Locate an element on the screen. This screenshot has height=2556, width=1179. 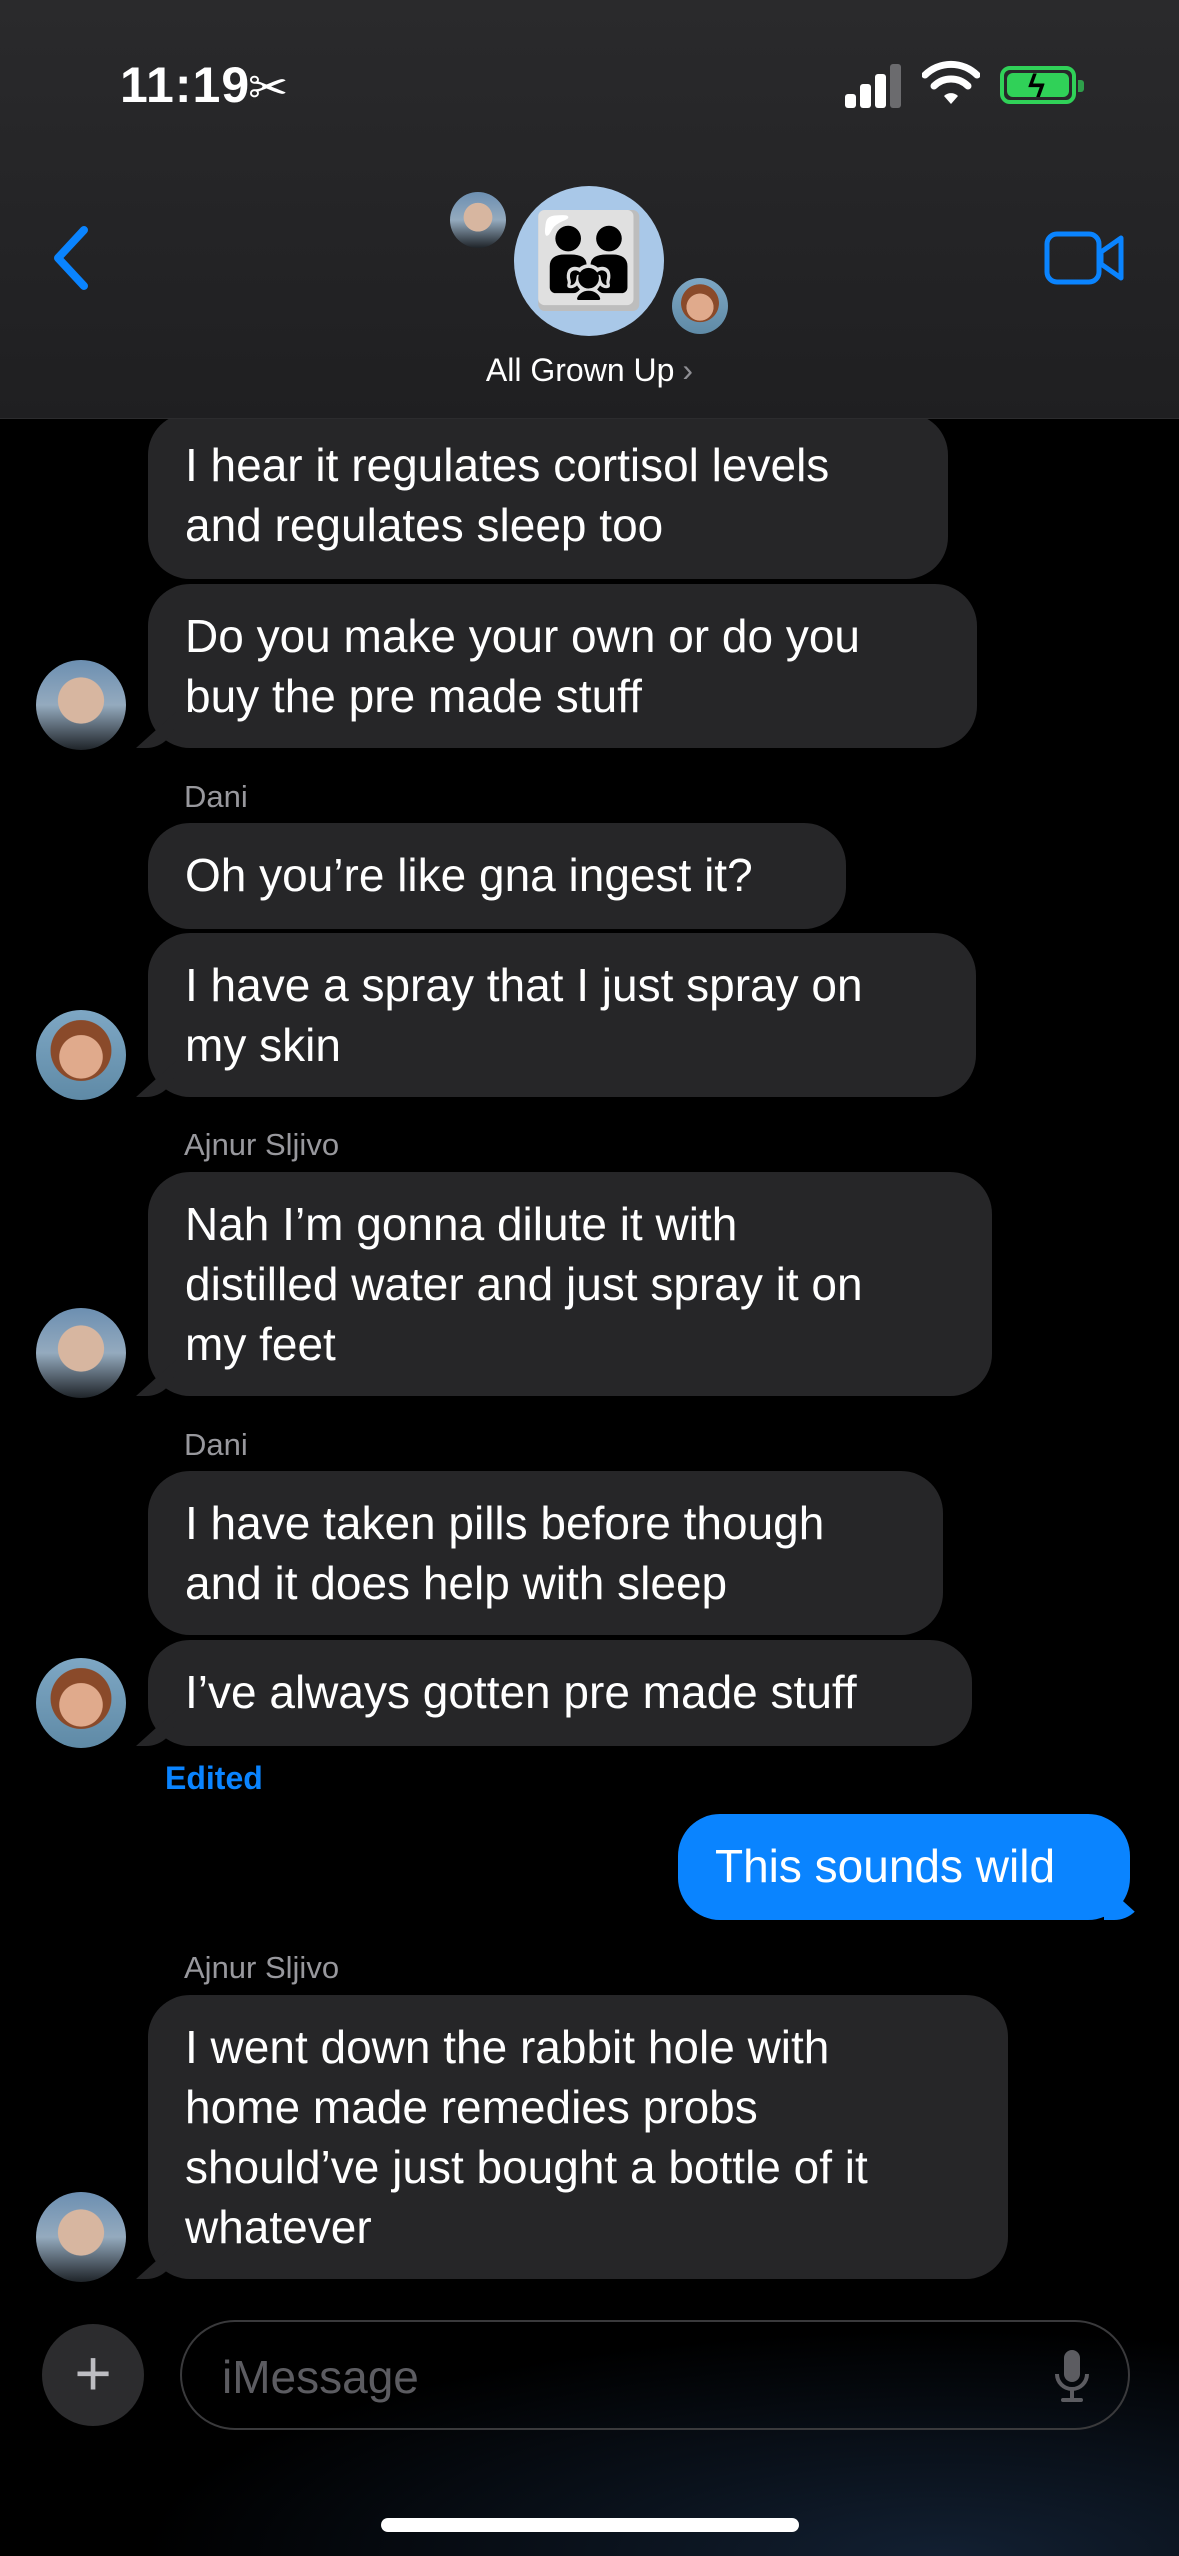
group-avatar-emoji: 👨‍👨‍👧 is located at coordinates (589, 260).